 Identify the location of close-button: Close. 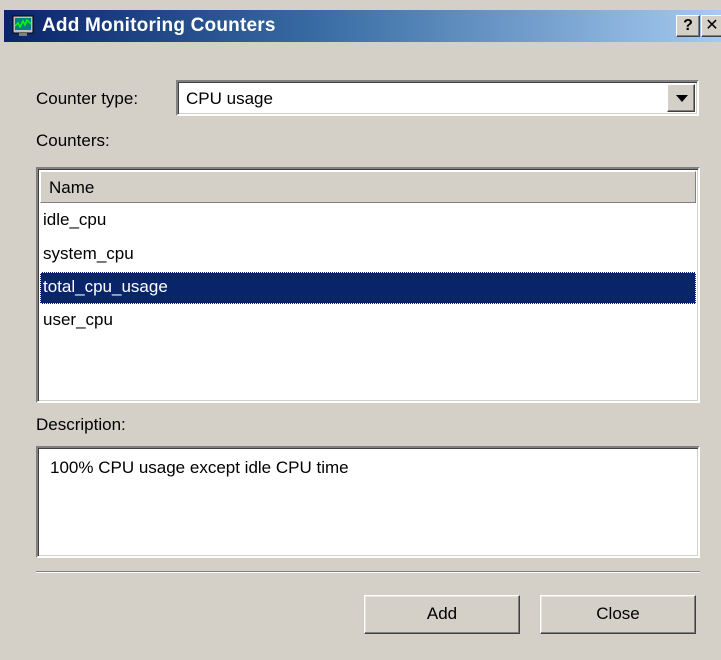
(618, 614).